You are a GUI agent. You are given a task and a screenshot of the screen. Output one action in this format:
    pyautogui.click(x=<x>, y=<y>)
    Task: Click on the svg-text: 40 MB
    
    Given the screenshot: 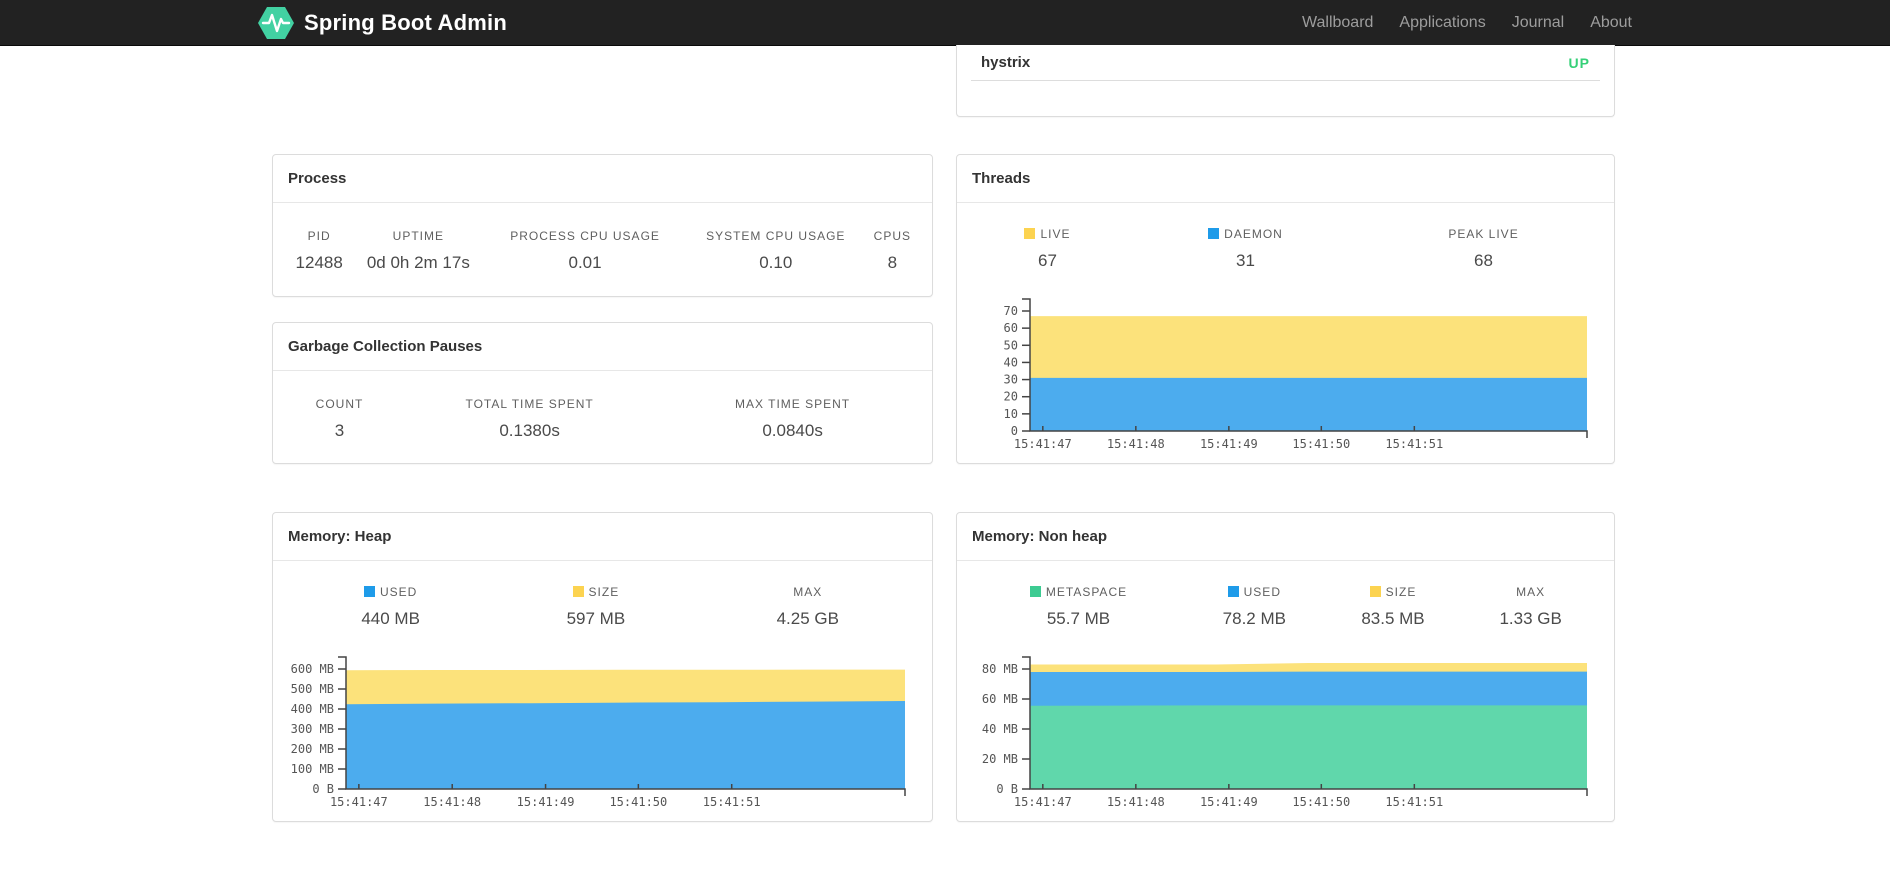 What is the action you would take?
    pyautogui.click(x=1000, y=729)
    